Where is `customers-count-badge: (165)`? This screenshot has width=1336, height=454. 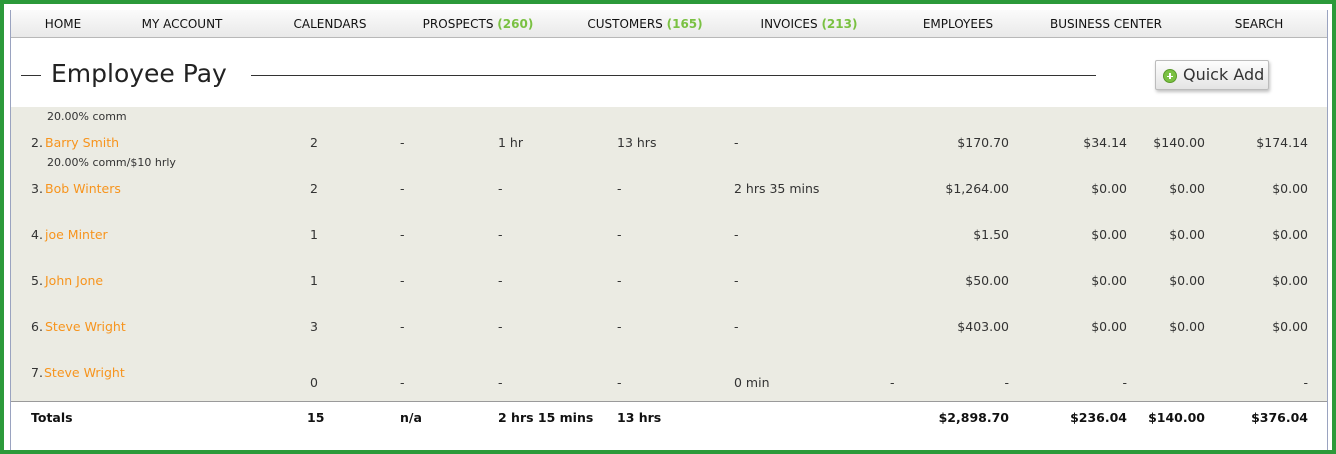
customers-count-badge: (165) is located at coordinates (684, 24).